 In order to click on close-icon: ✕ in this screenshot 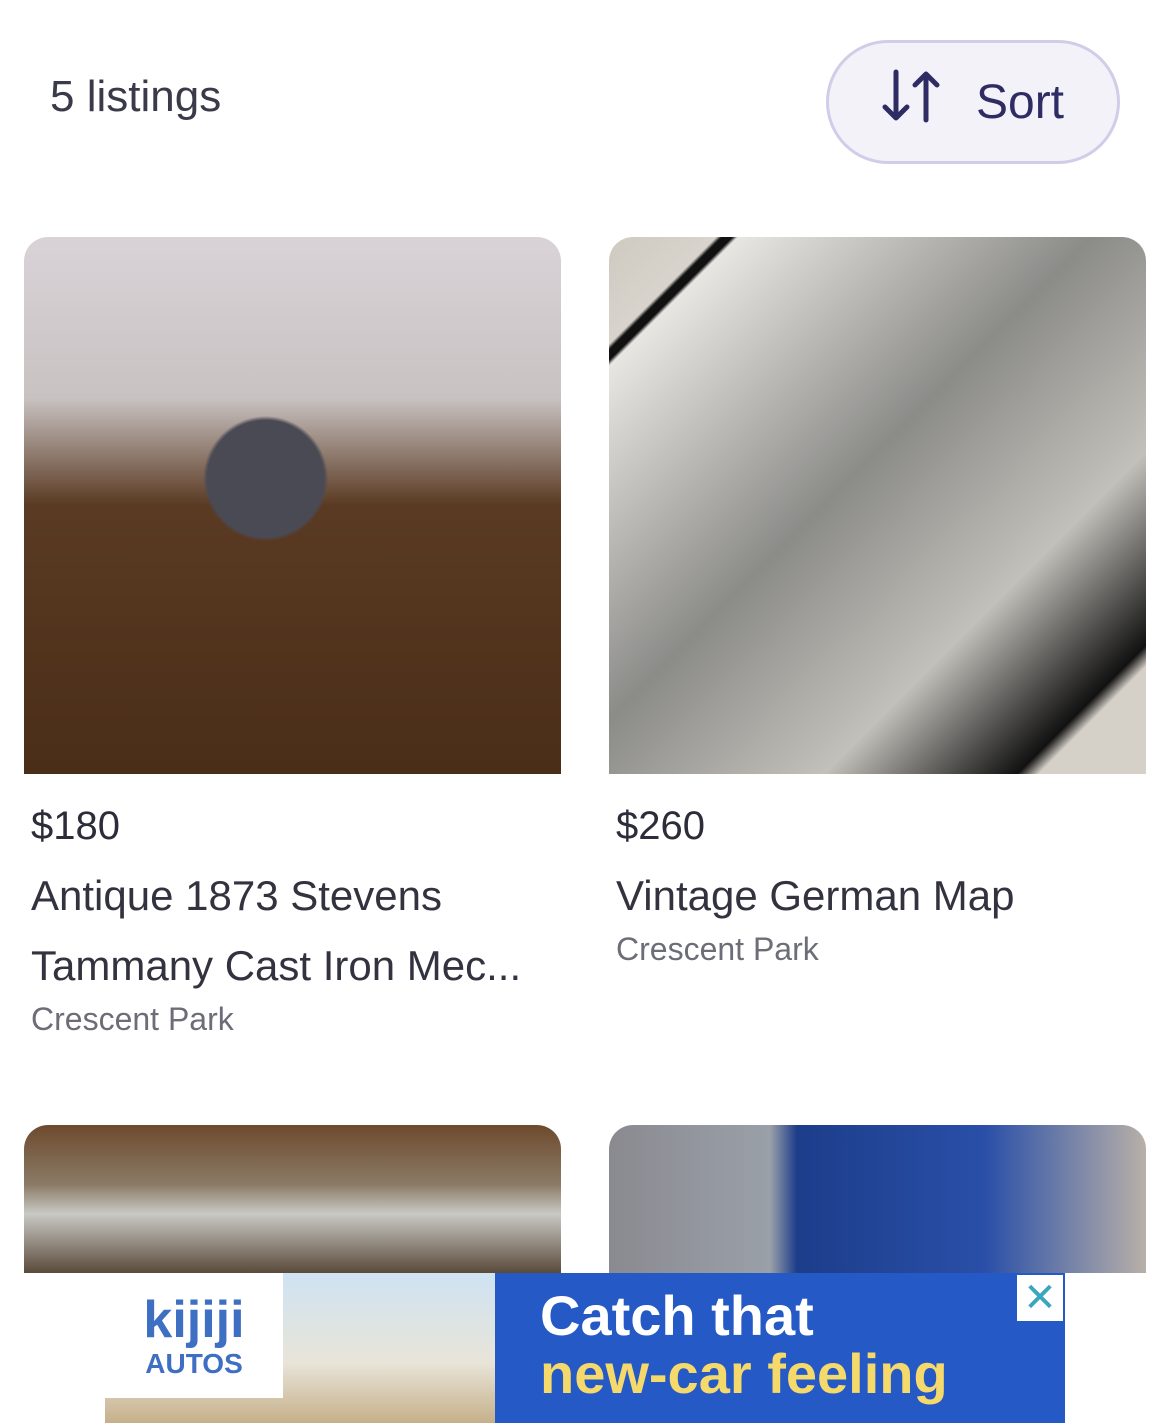, I will do `click(1040, 1298)`.